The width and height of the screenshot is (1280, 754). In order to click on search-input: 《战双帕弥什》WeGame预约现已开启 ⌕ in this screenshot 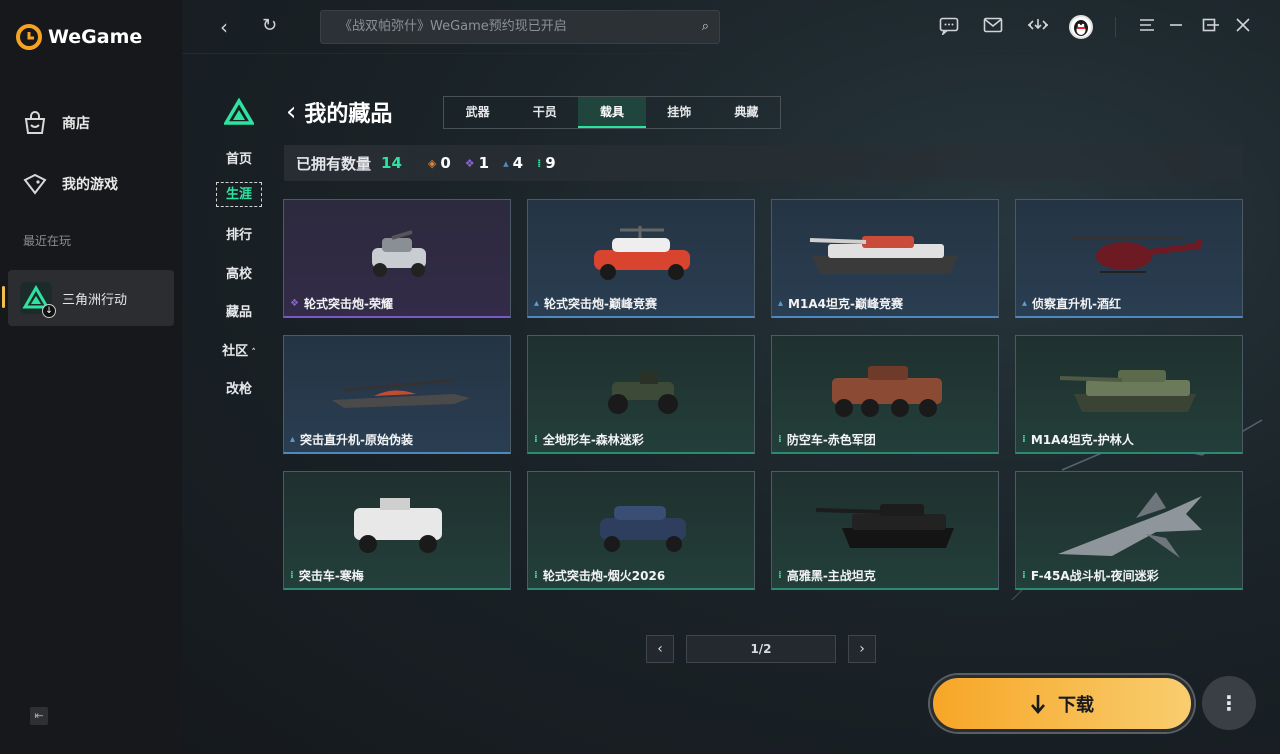, I will do `click(520, 27)`.